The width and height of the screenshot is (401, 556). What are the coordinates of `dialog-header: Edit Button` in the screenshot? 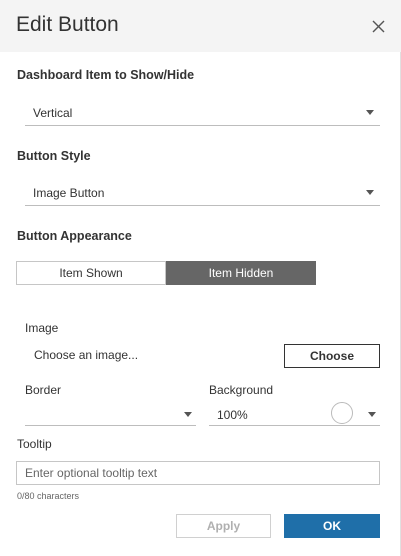 It's located at (200, 26).